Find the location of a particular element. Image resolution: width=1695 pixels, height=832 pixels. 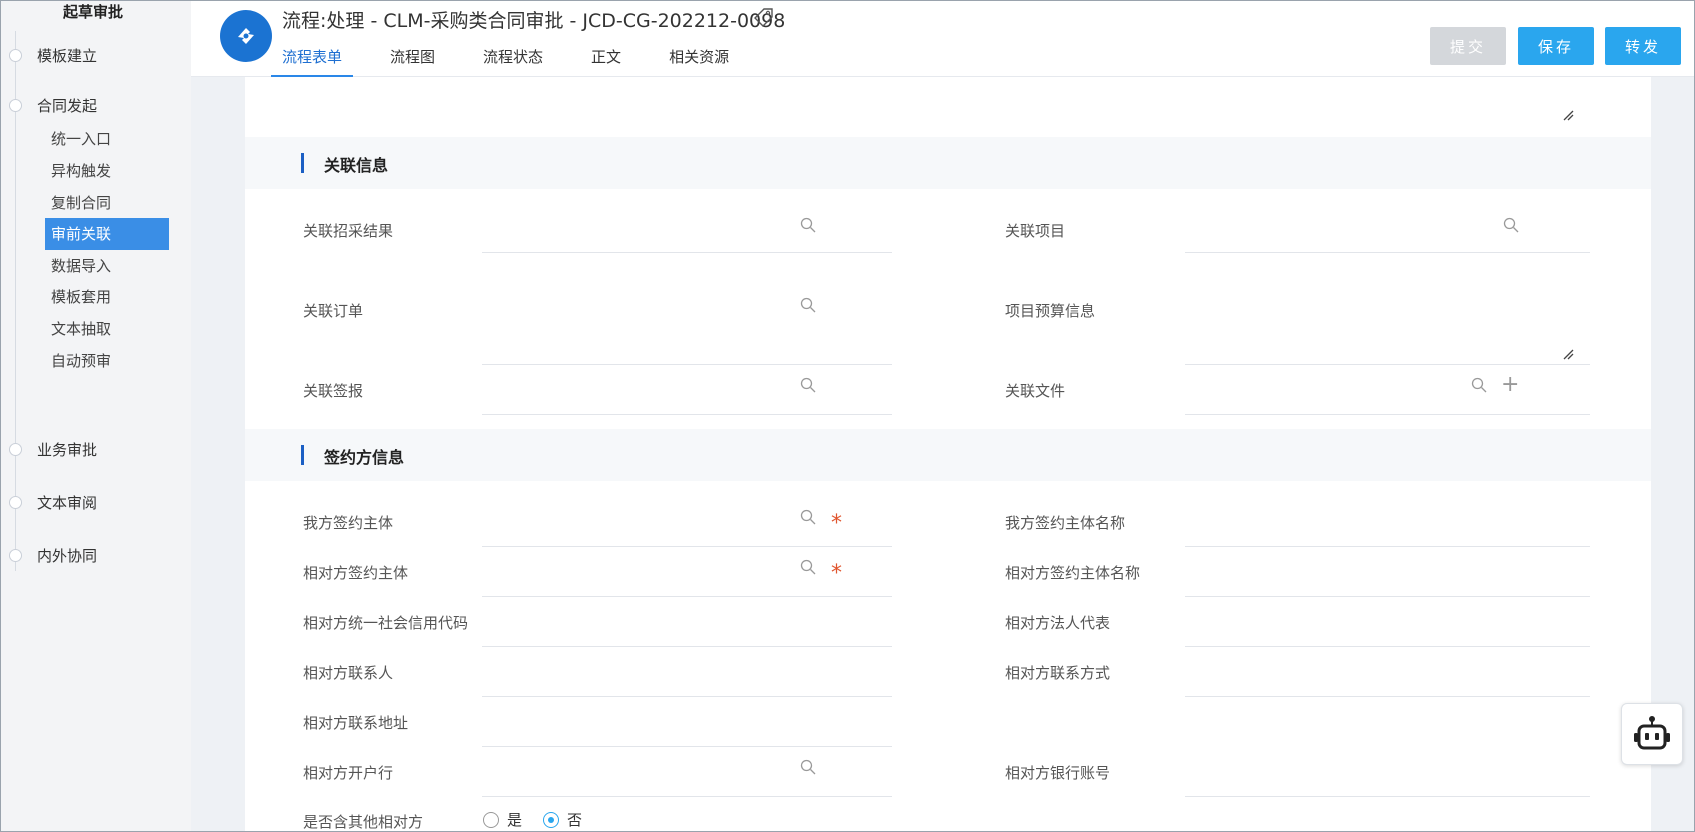

field-label: 我方签约主体名称 is located at coordinates (1065, 523).